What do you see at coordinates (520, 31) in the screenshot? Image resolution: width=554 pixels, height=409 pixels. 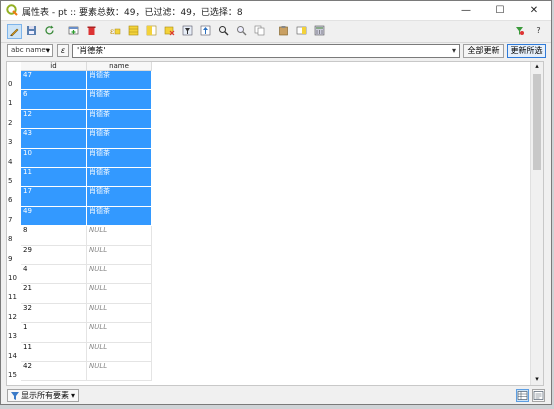 I see `conditional-format-icon` at bounding box center [520, 31].